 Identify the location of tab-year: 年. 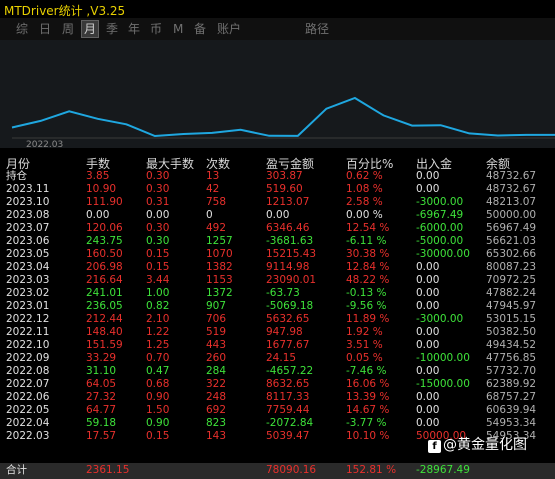
(134, 29).